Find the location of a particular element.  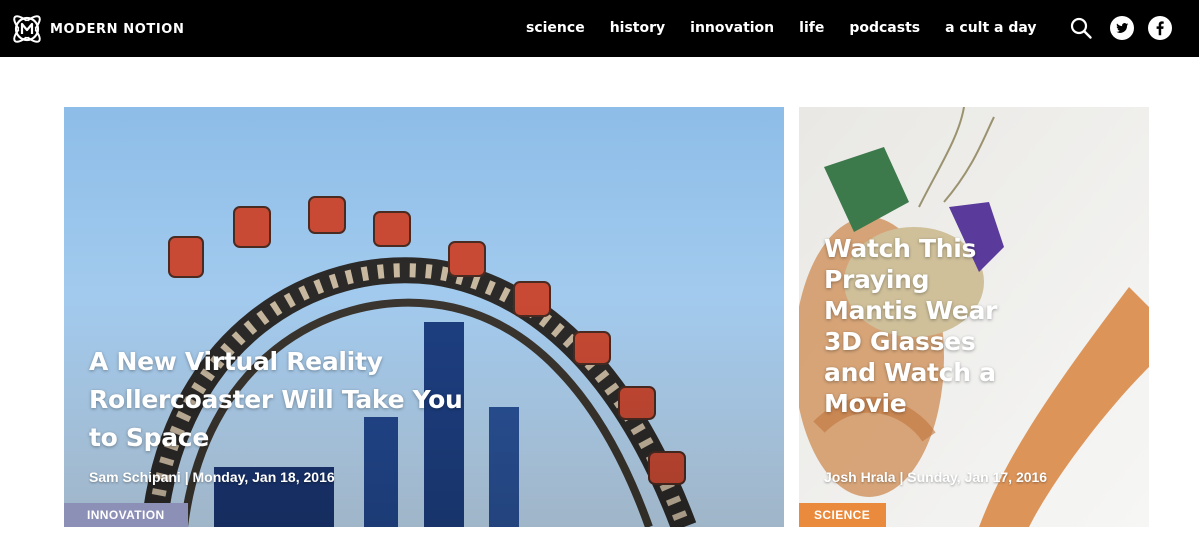

twitter-icon is located at coordinates (1122, 28).